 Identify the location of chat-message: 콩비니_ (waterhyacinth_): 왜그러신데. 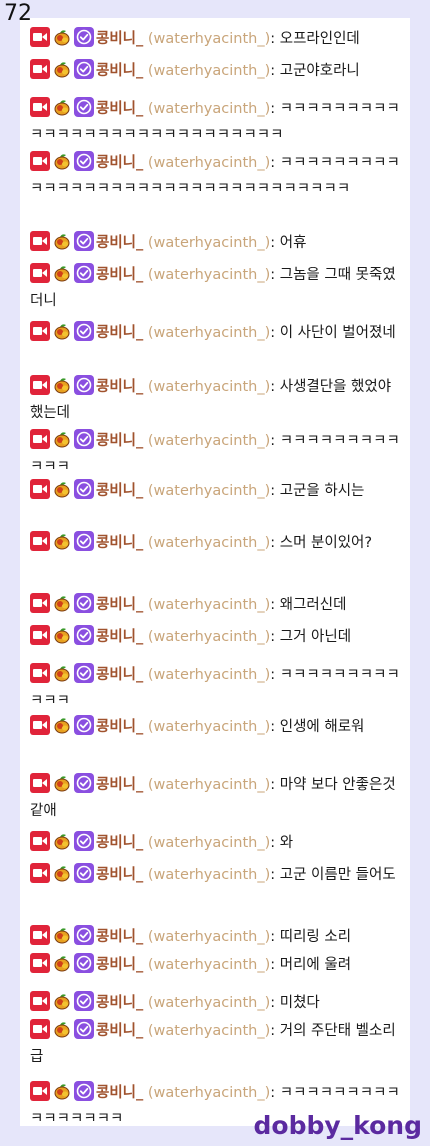
(216, 605).